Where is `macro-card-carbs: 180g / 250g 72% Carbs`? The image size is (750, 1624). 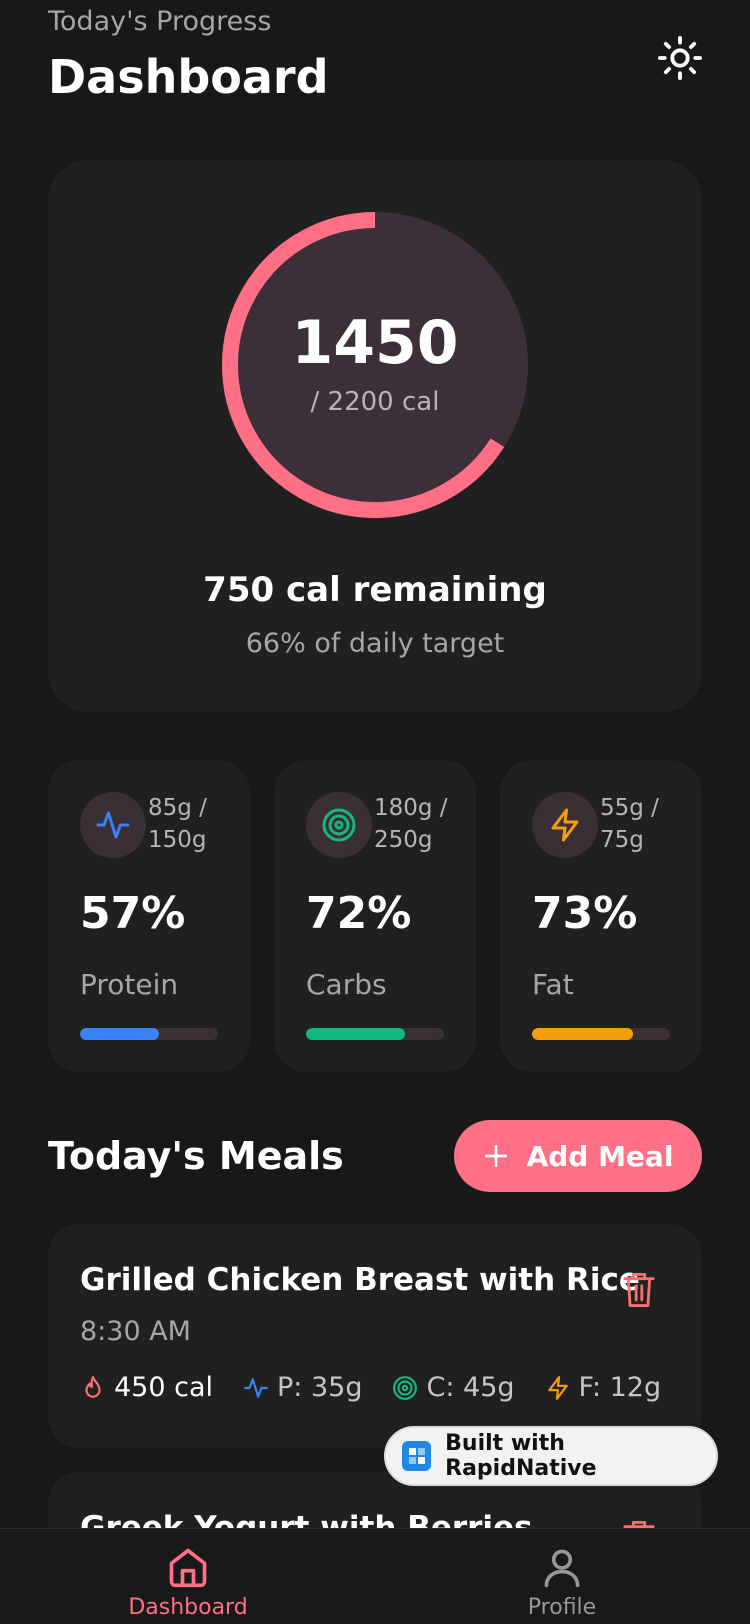 macro-card-carbs: 180g / 250g 72% Carbs is located at coordinates (375, 916).